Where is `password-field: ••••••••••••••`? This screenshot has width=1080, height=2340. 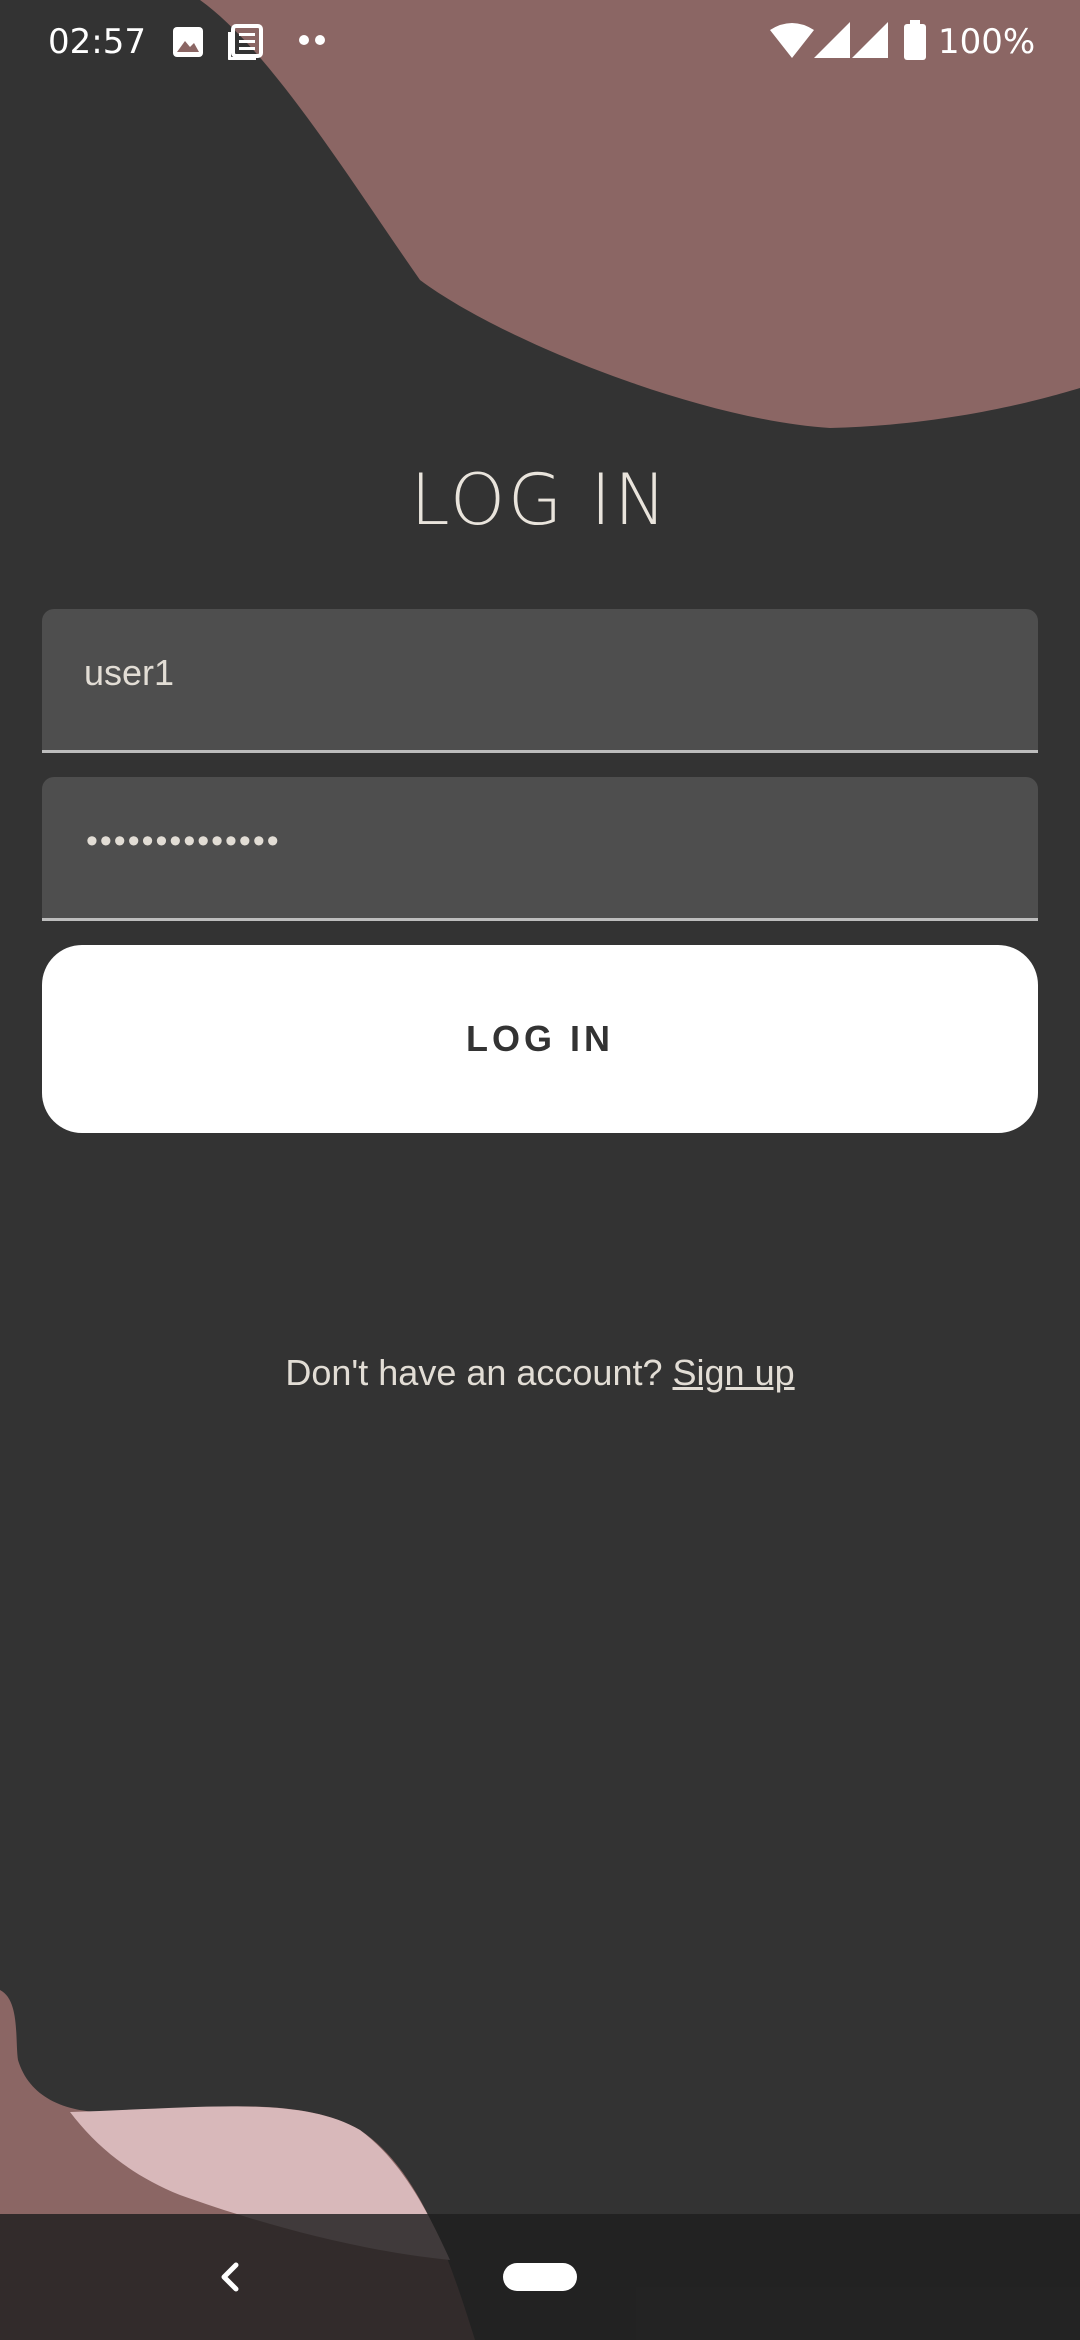 password-field: •••••••••••••• is located at coordinates (540, 849).